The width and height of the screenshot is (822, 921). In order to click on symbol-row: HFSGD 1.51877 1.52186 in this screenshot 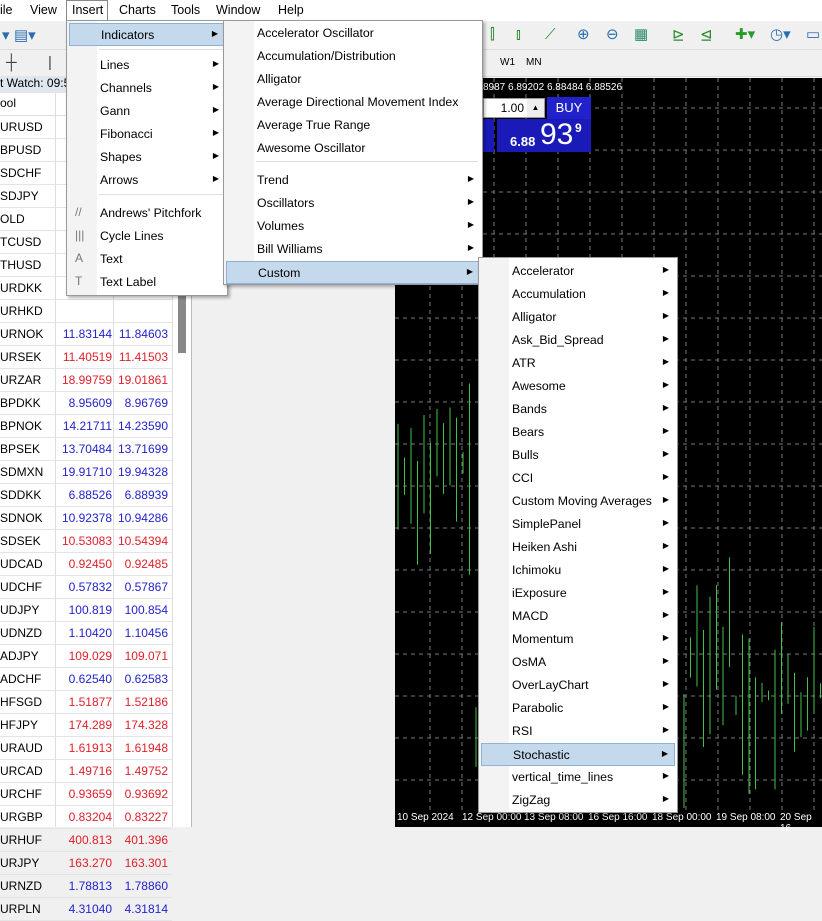, I will do `click(86, 702)`.